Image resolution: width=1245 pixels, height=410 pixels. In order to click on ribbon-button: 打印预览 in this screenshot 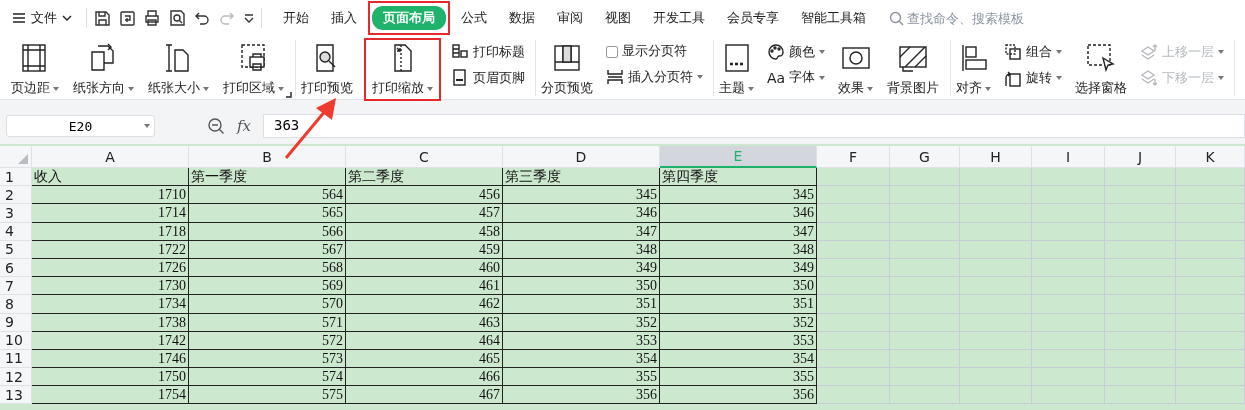, I will do `click(327, 69)`.